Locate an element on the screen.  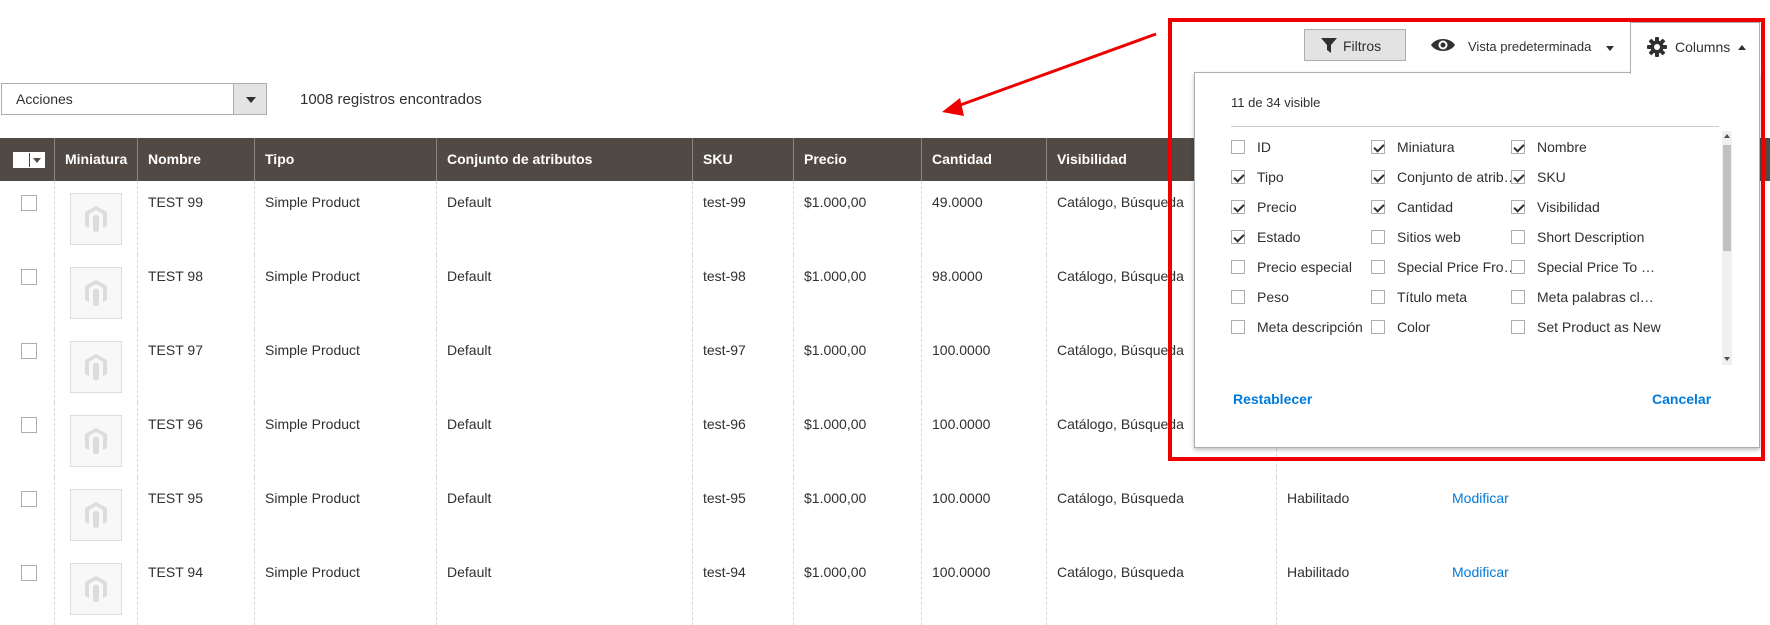
mass-select-column is located at coordinates (27, 159).